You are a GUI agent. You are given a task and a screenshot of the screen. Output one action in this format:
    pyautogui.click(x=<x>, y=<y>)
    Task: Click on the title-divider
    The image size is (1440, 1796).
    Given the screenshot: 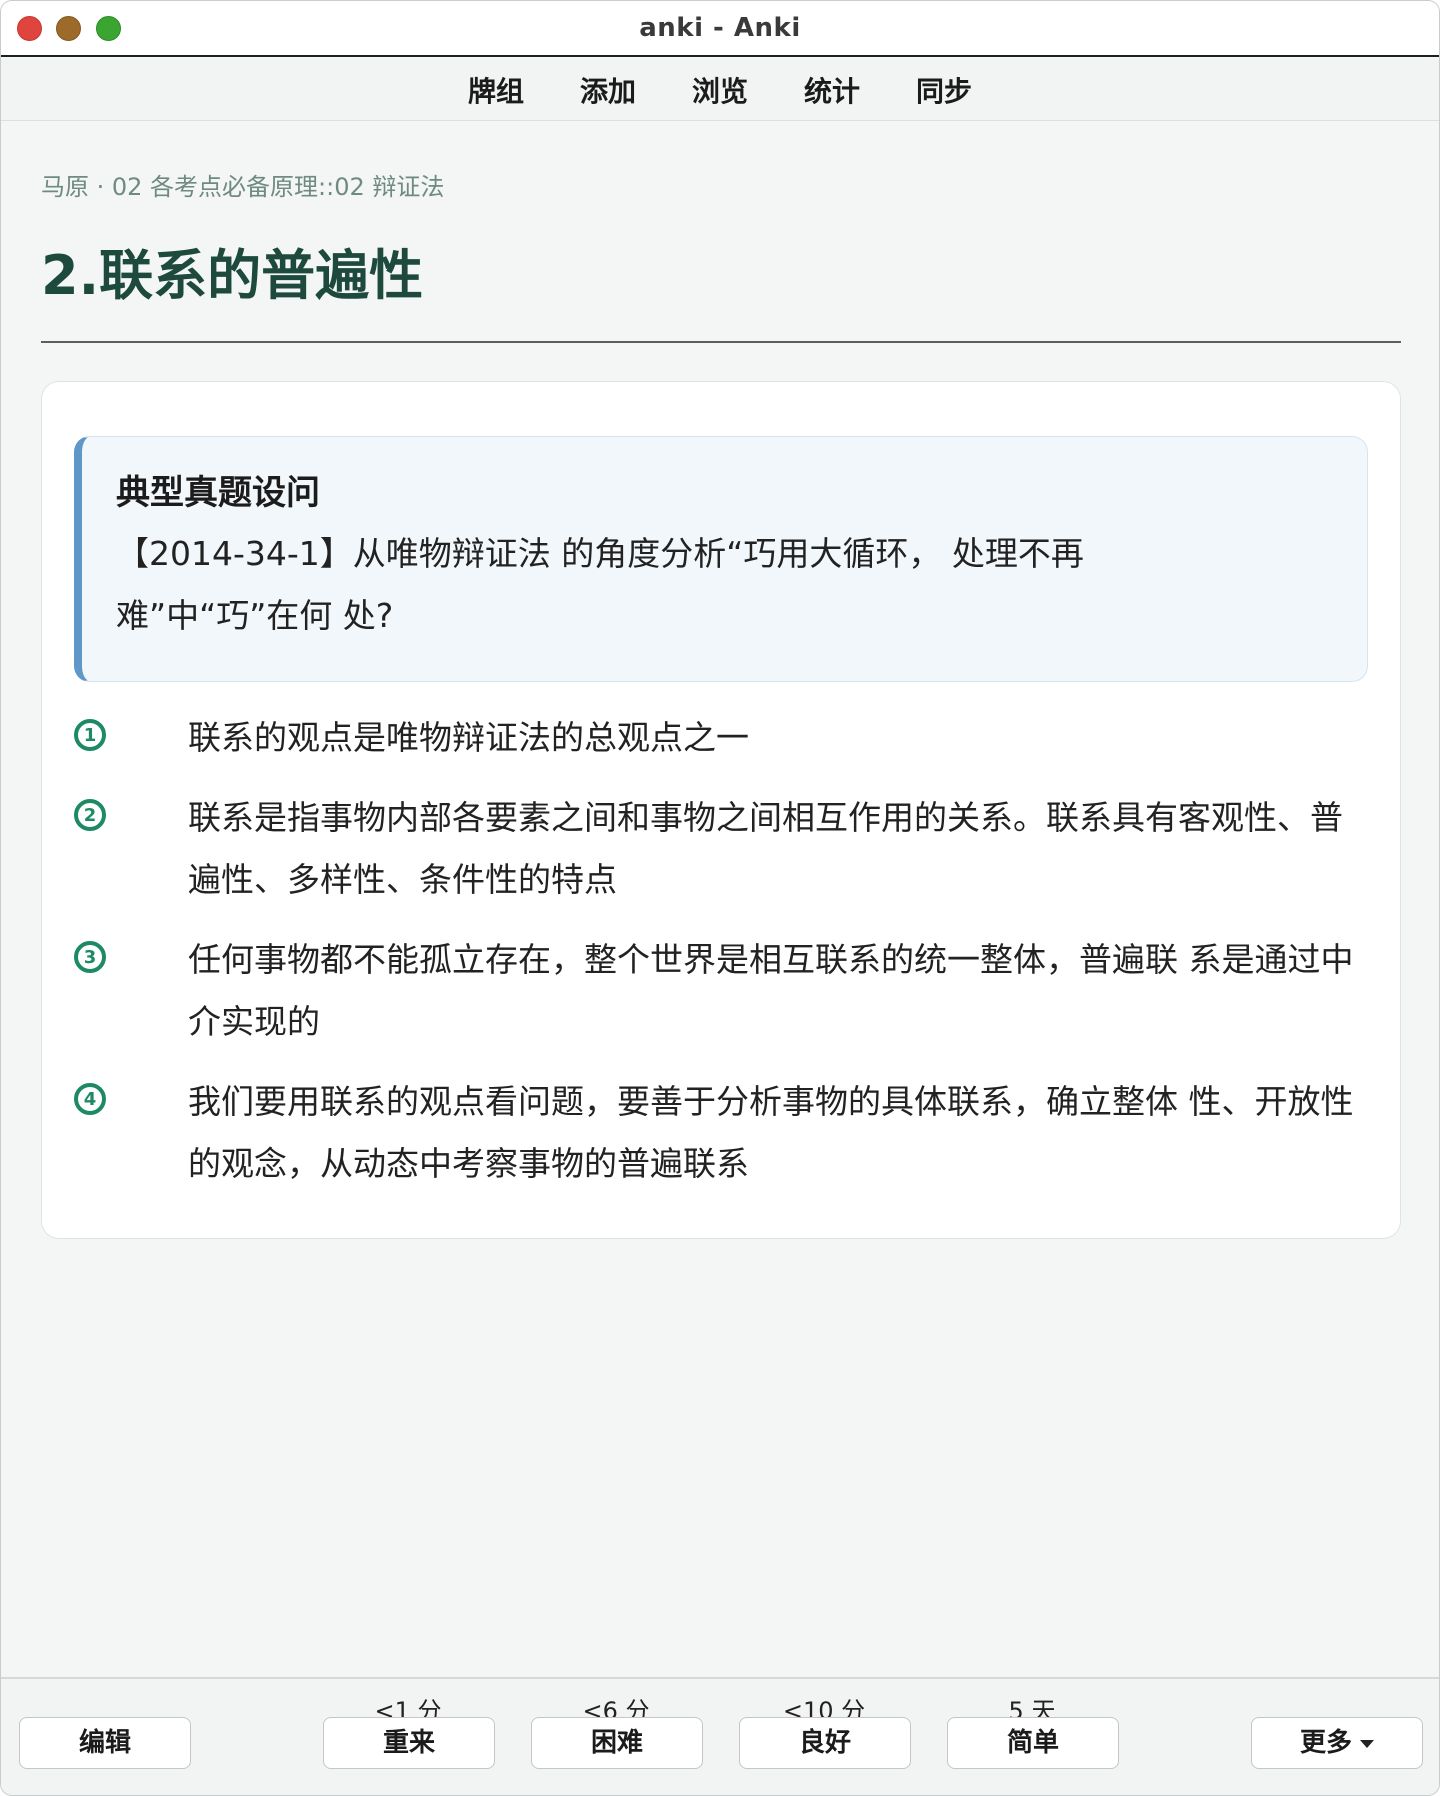 What is the action you would take?
    pyautogui.click(x=721, y=342)
    